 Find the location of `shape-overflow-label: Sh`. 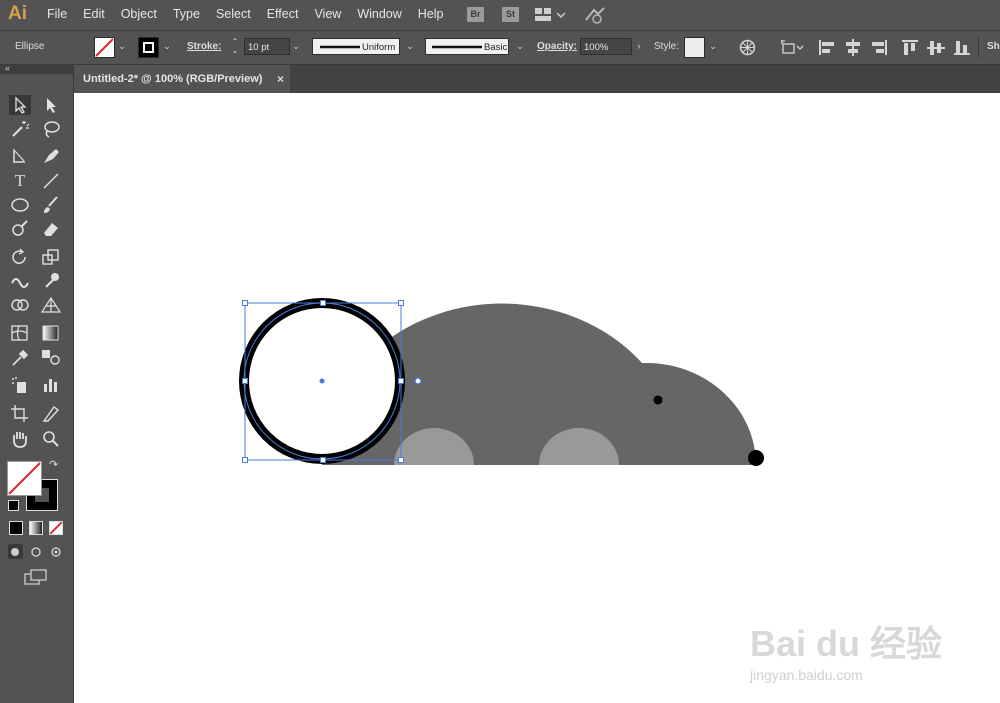

shape-overflow-label: Sh is located at coordinates (993, 46).